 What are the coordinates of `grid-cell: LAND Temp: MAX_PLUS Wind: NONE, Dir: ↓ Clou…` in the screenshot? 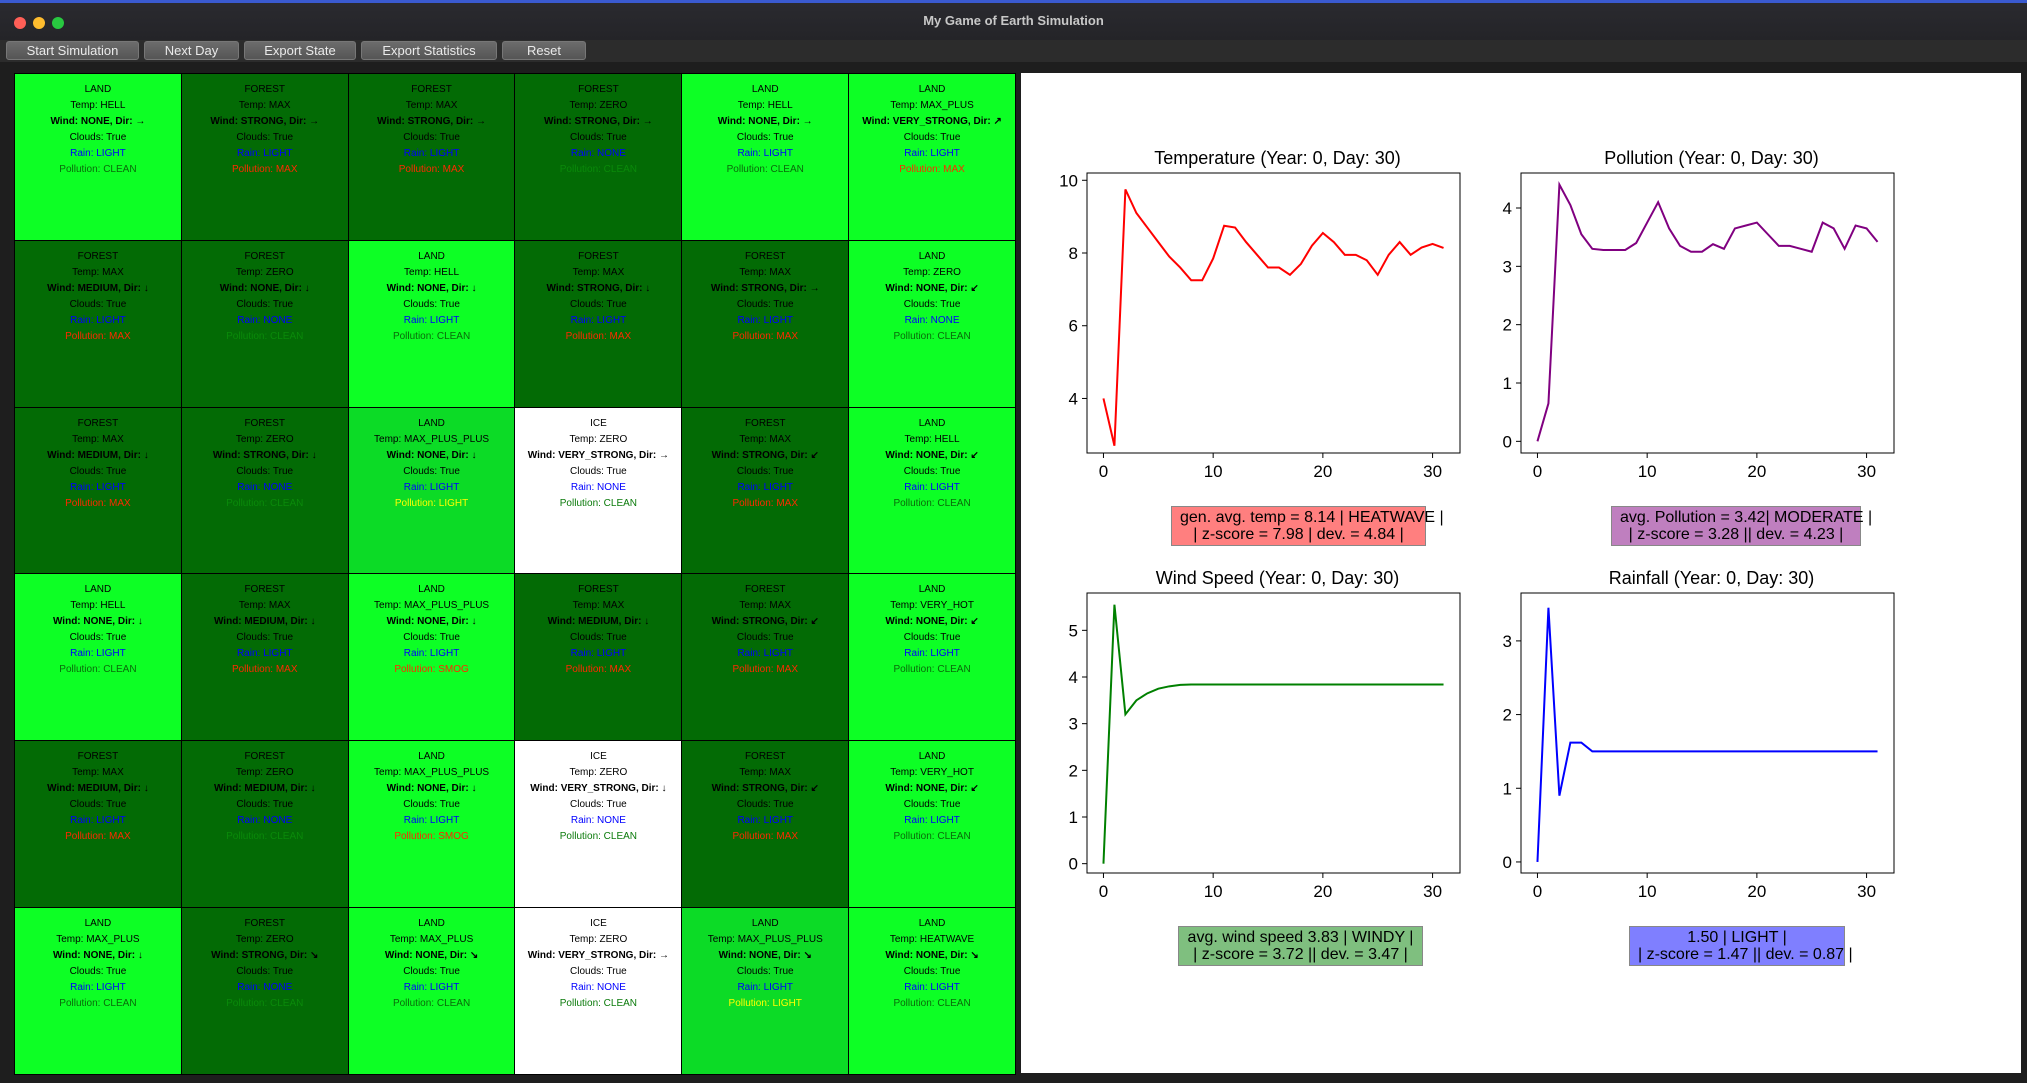 It's located at (98, 991).